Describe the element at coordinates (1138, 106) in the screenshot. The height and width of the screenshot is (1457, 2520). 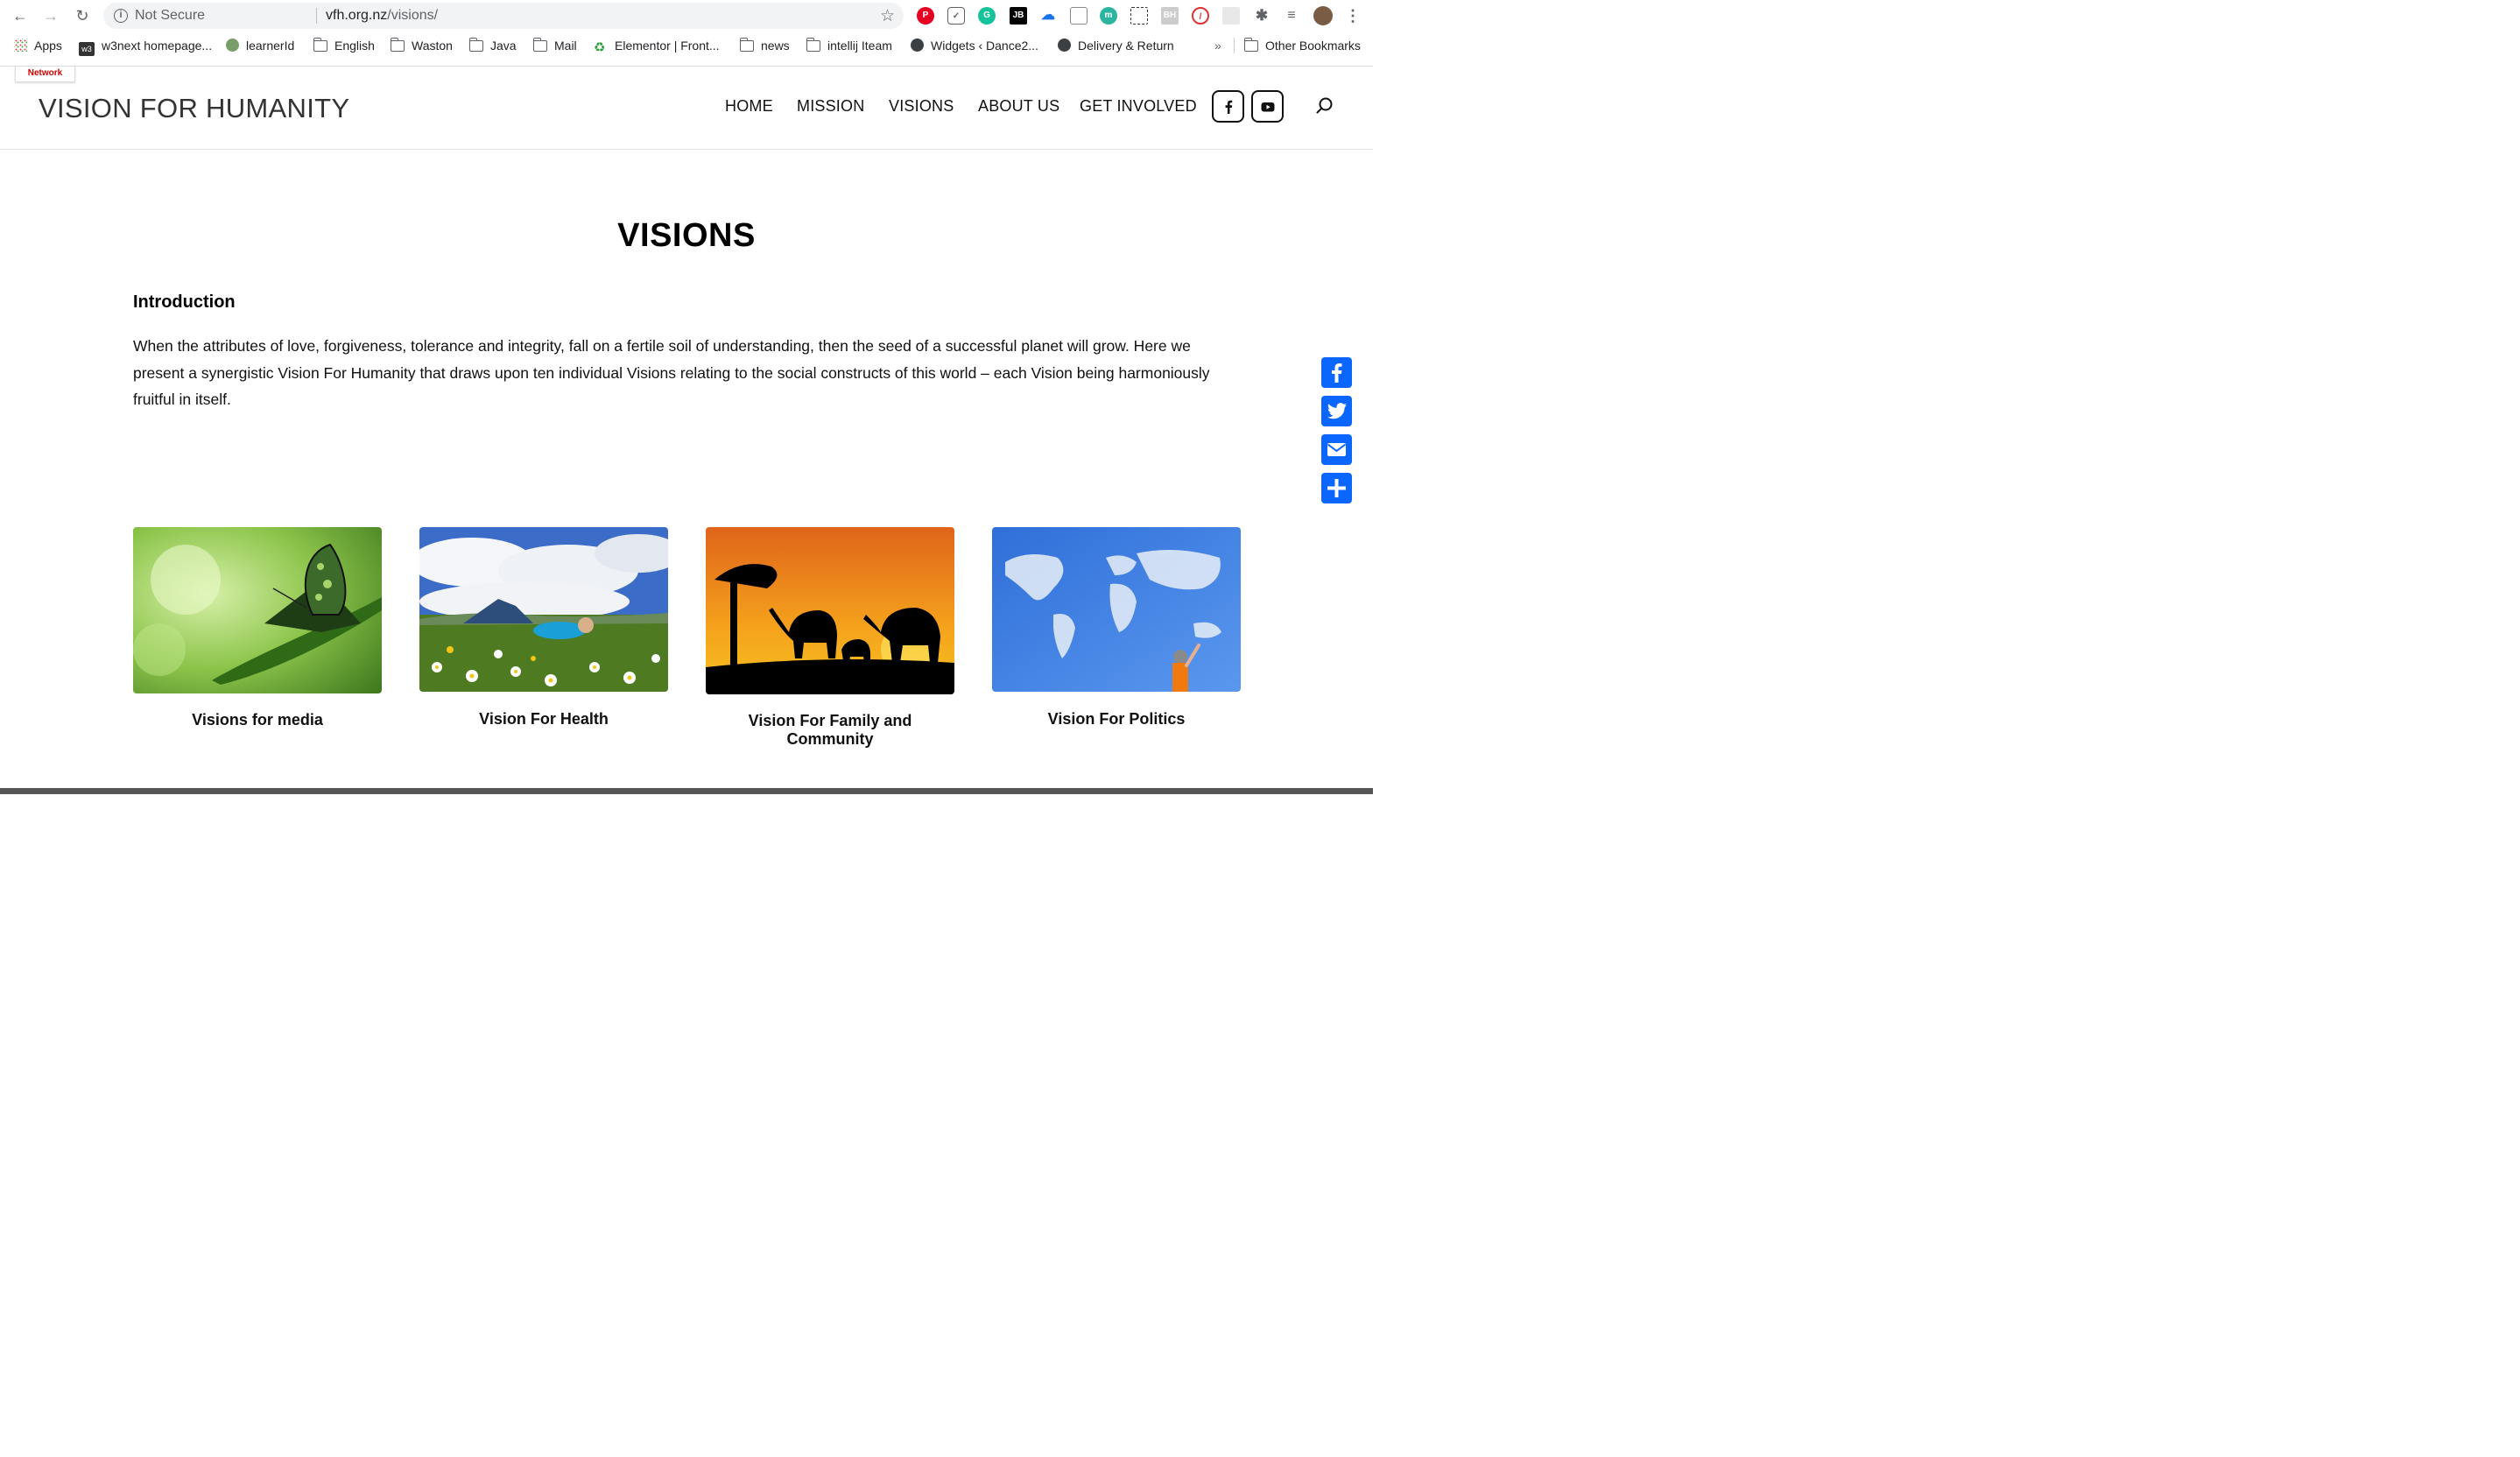
I see `nav-get-involved: GET INVOLVED` at that location.